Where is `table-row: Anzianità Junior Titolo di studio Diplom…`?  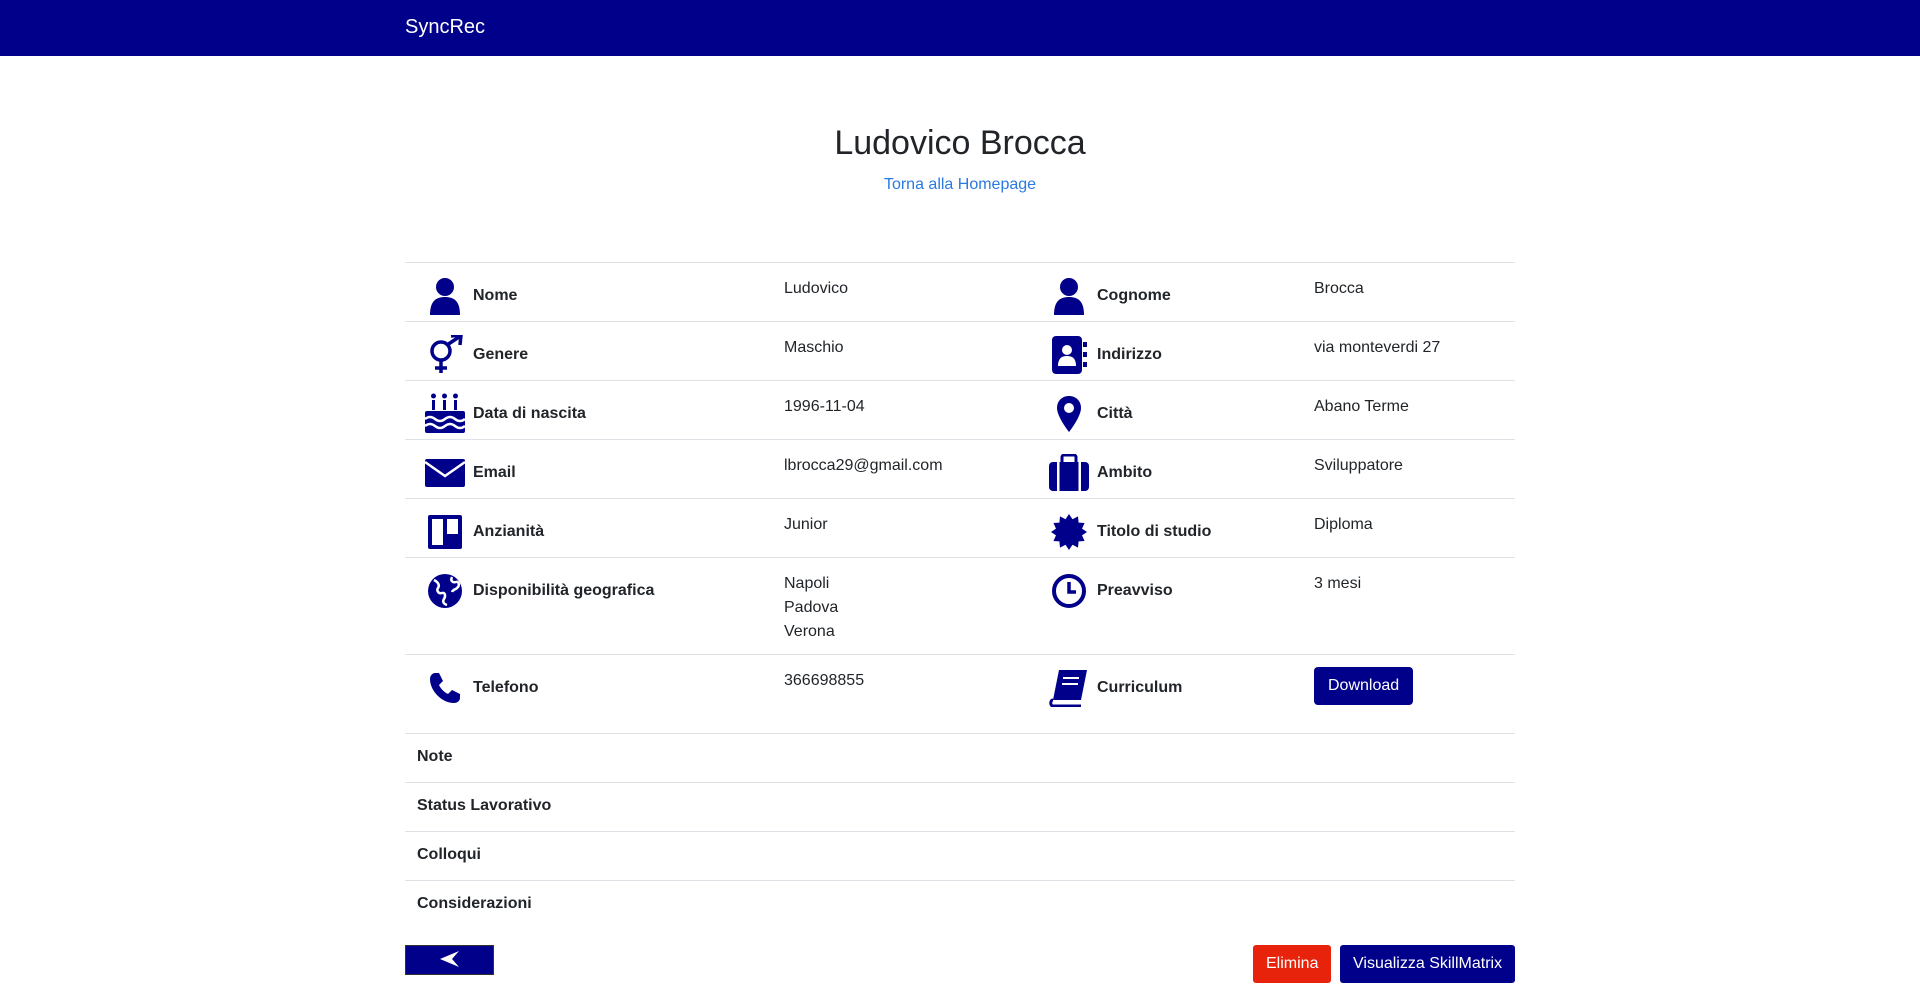 table-row: Anzianità Junior Titolo di studio Diplom… is located at coordinates (960, 527).